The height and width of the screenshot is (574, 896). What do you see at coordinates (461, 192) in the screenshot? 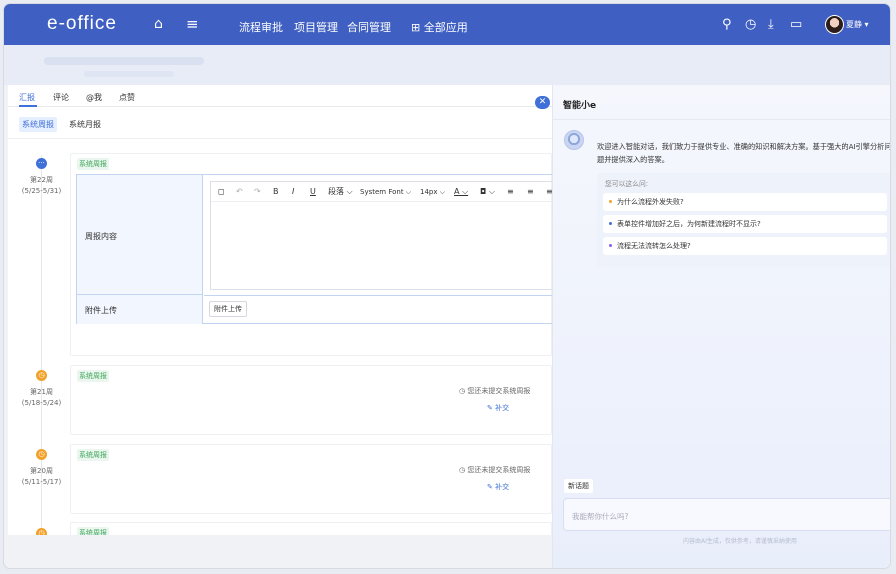
I see `font-color-button: A ⌵` at bounding box center [461, 192].